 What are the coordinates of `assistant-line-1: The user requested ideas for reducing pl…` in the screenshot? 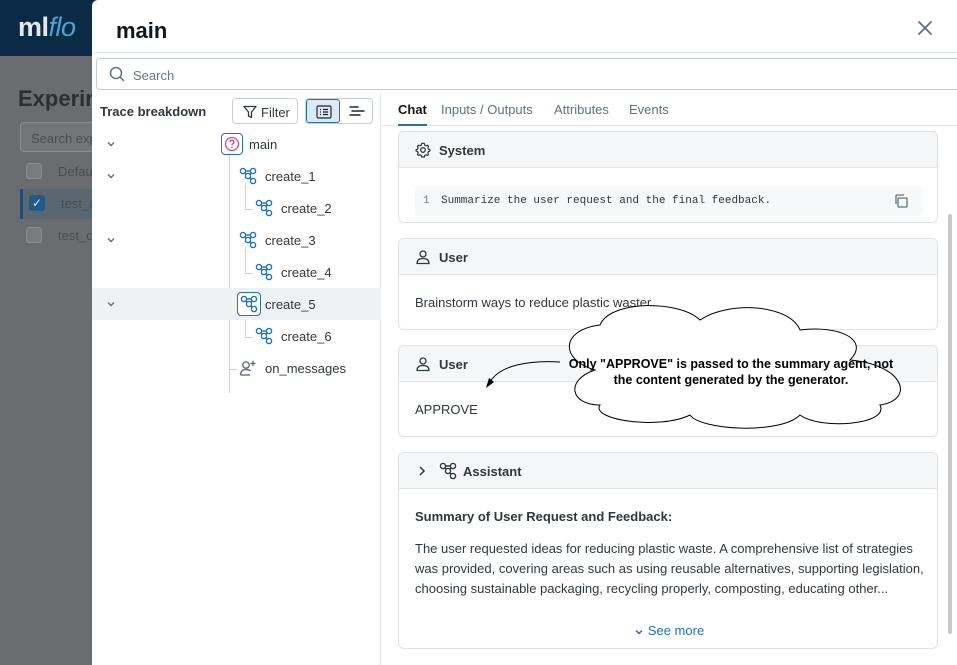 It's located at (664, 548).